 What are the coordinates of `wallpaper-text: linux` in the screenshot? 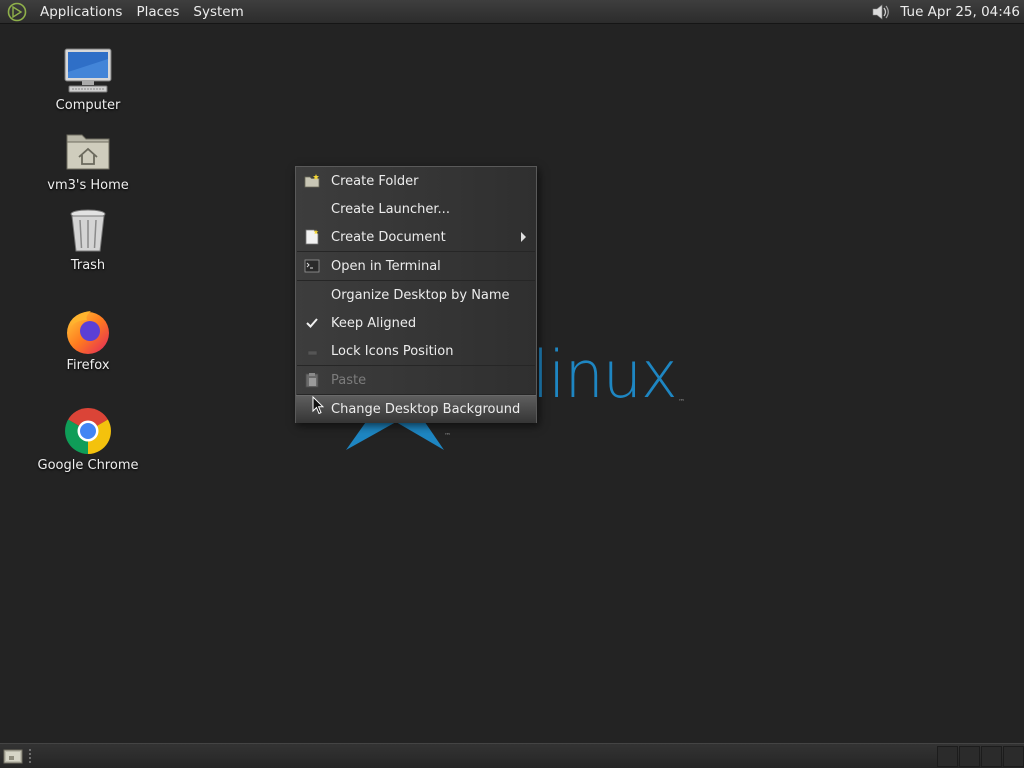 It's located at (605, 374).